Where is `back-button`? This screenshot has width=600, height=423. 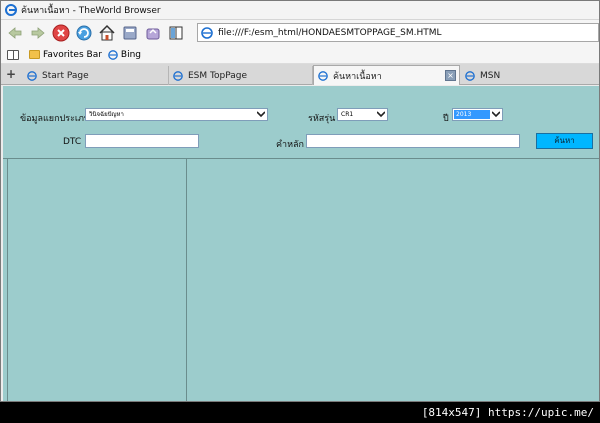 back-button is located at coordinates (15, 33).